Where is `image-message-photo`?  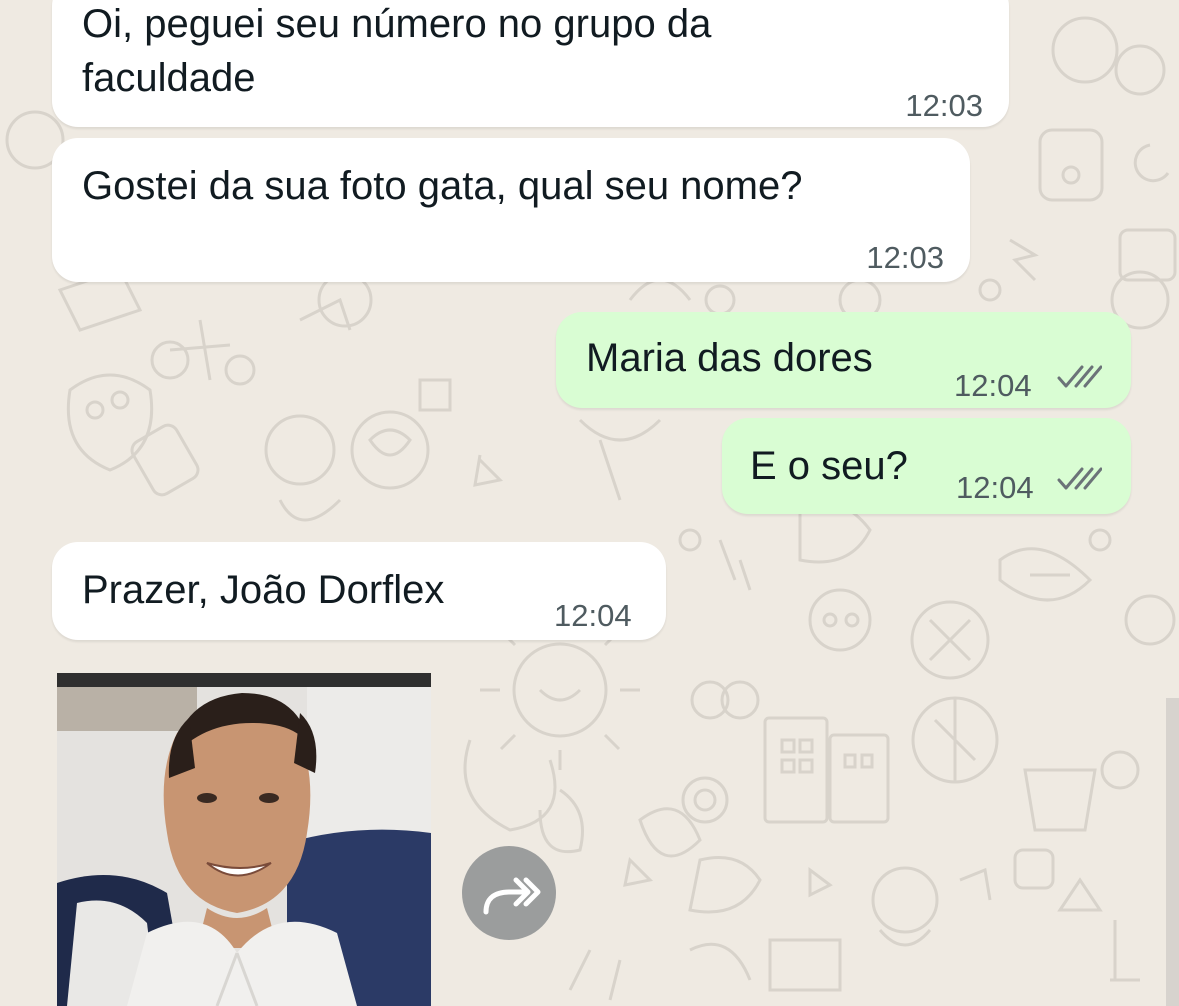 image-message-photo is located at coordinates (244, 839).